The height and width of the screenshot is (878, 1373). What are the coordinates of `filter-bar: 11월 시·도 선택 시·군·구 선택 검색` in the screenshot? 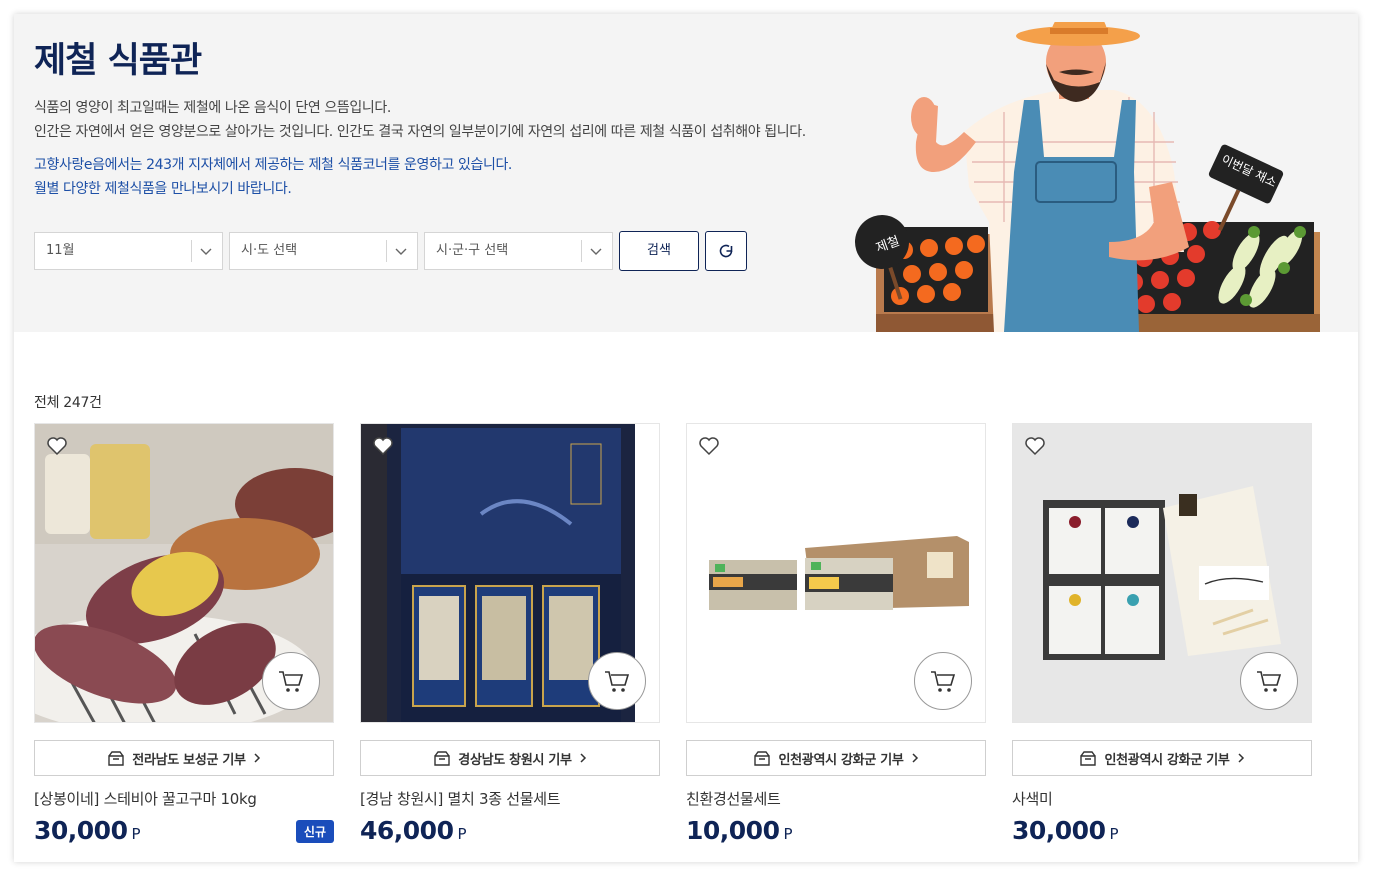 It's located at (390, 251).